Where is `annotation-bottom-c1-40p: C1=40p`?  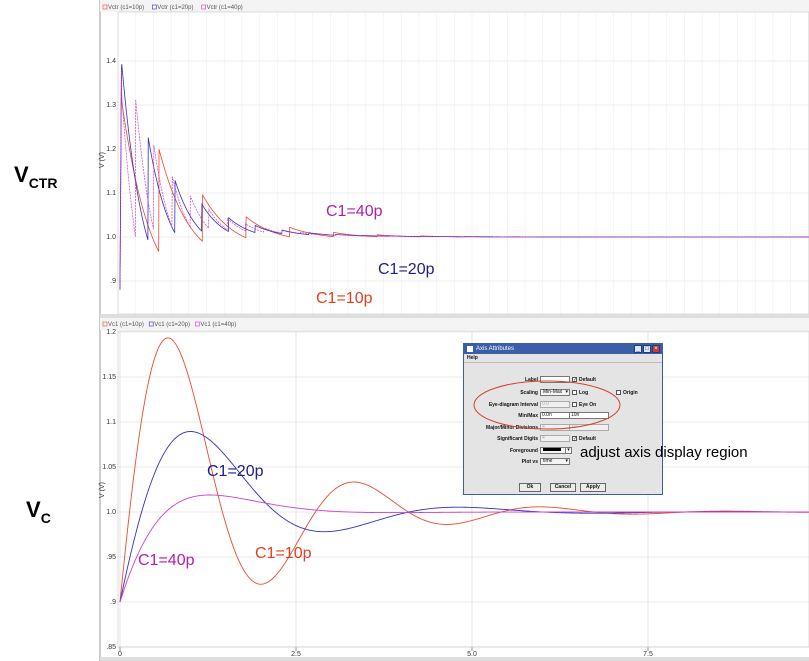 annotation-bottom-c1-40p: C1=40p is located at coordinates (166, 560).